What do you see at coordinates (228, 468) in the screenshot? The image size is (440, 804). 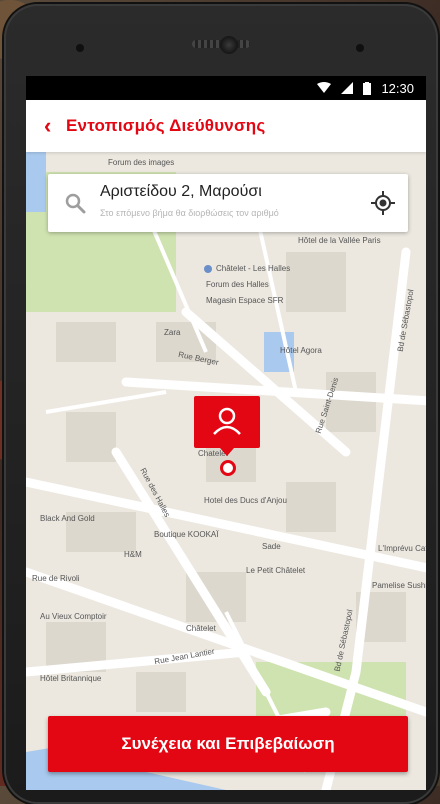 I see `pin-dot` at bounding box center [228, 468].